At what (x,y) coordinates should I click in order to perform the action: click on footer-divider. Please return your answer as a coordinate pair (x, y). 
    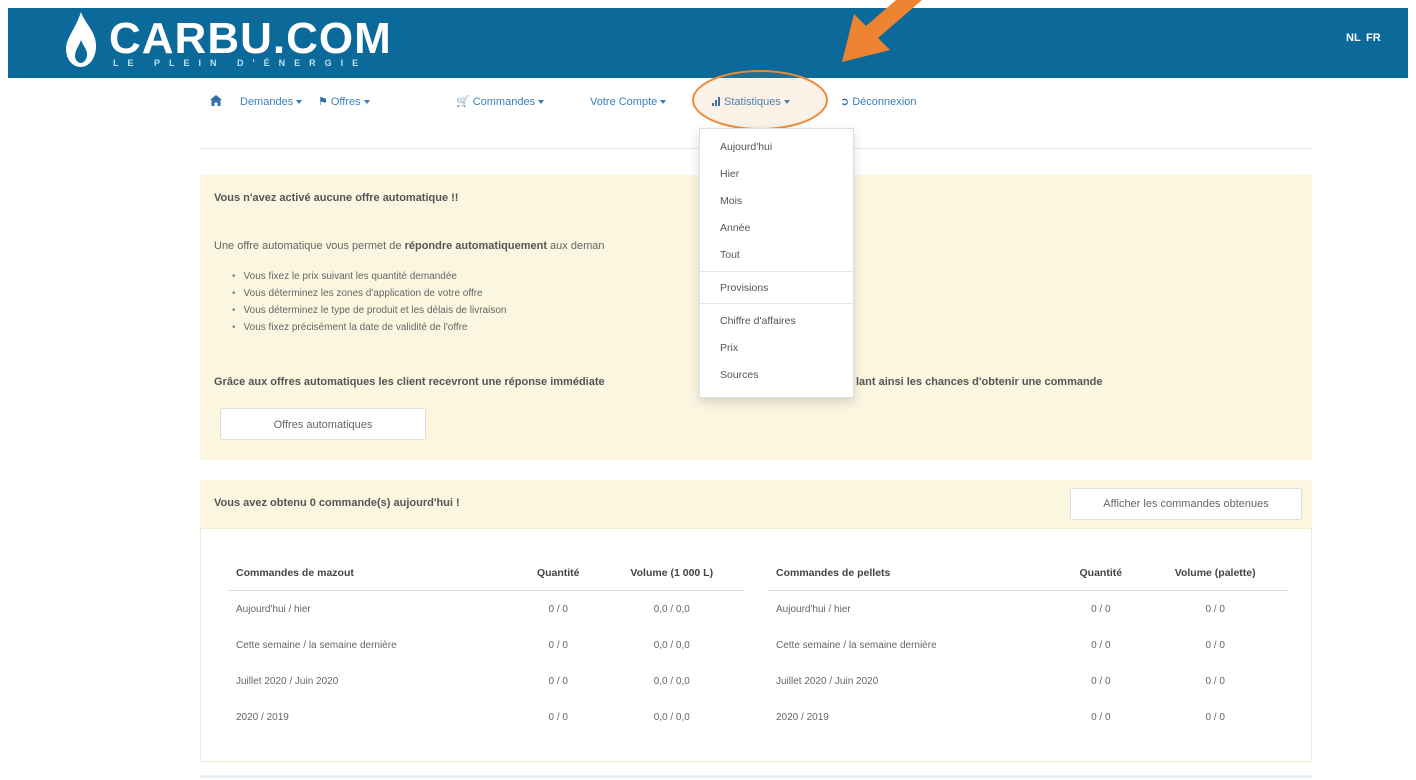
    Looking at the image, I should click on (756, 776).